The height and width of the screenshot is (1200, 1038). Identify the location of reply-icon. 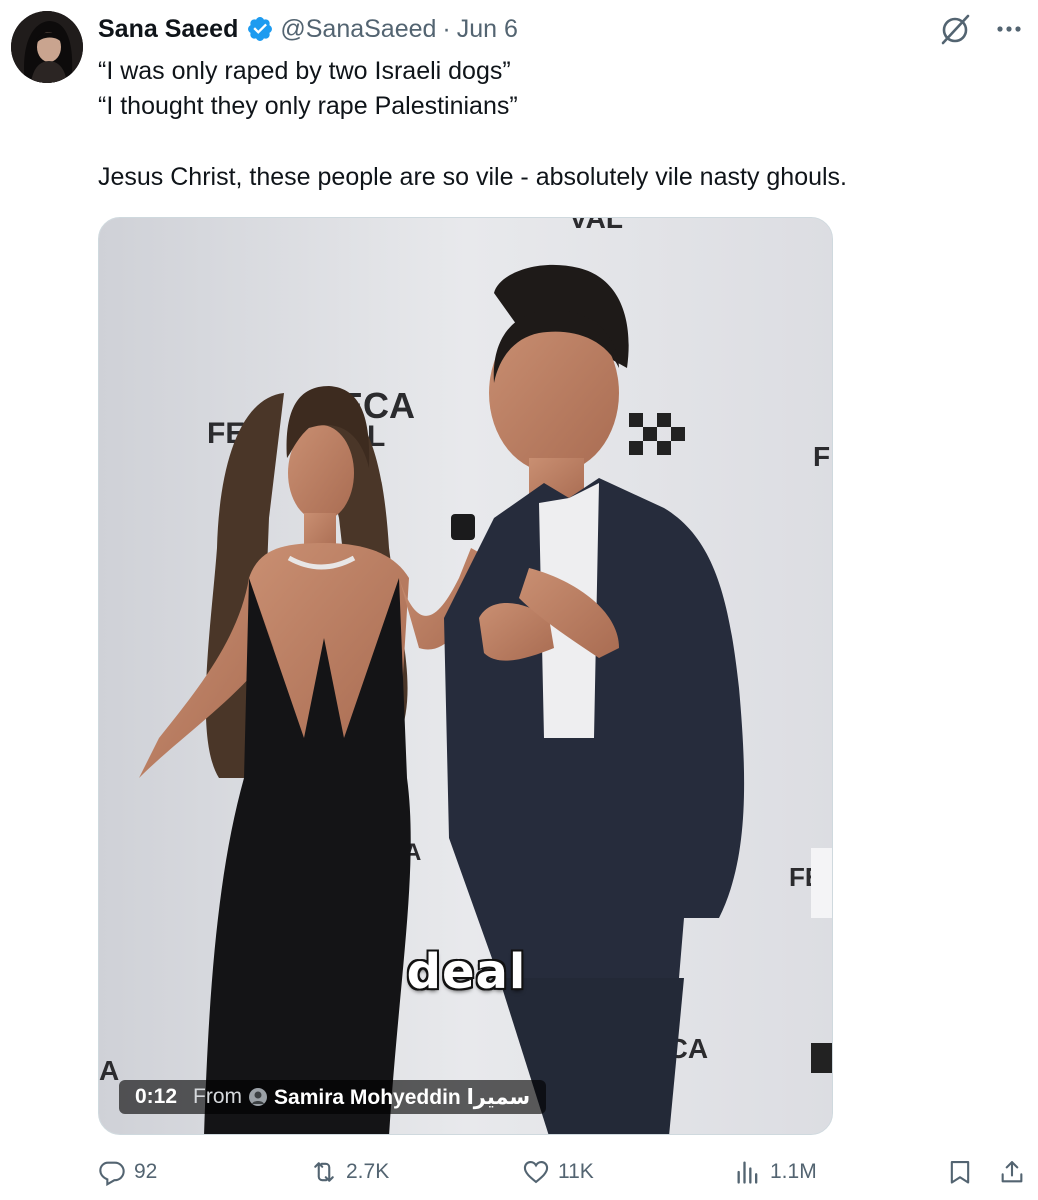
(112, 1173).